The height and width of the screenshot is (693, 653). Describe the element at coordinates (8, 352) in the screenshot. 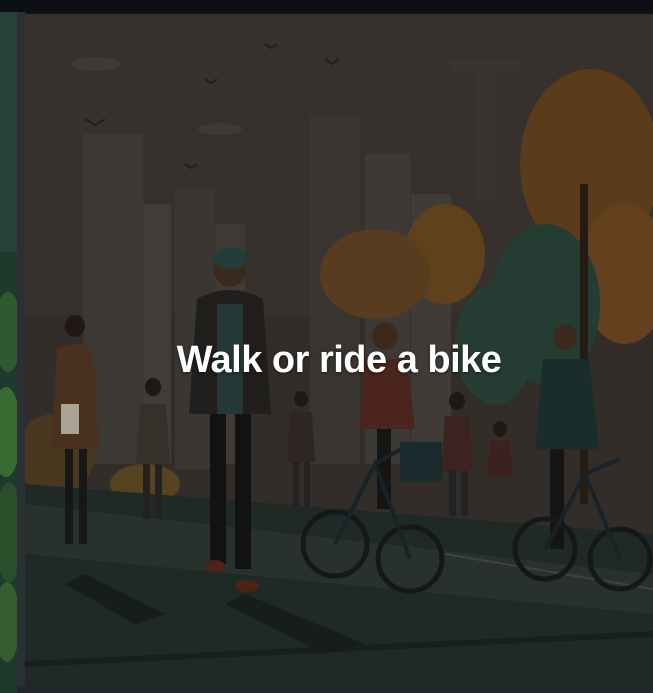

I see `previous-card-edge` at that location.